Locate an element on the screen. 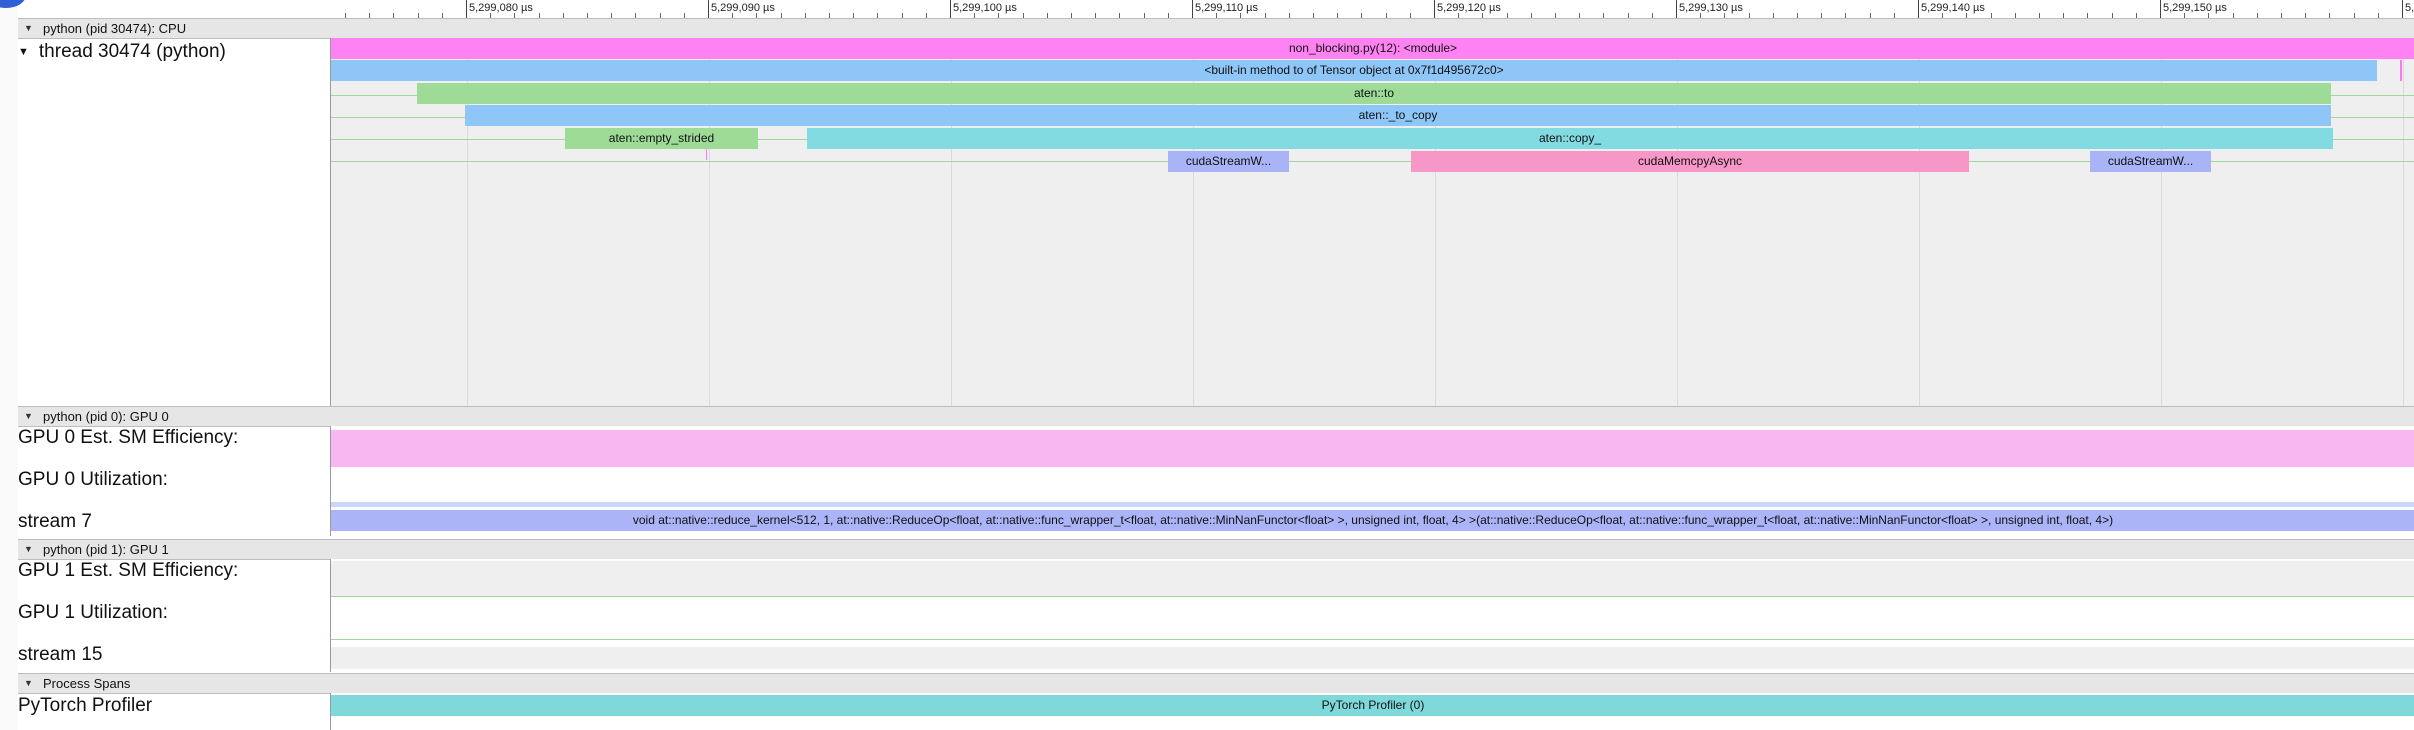 The width and height of the screenshot is (2414, 730). profiler-track: PyTorch Profiler (0) is located at coordinates (1372, 711).